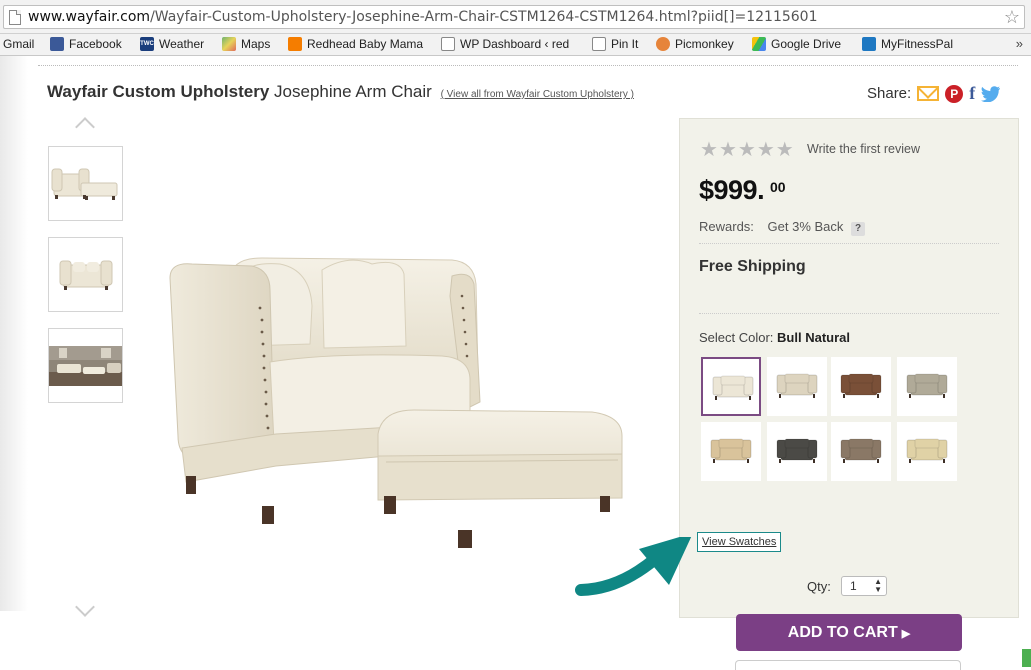  What do you see at coordinates (889, 93) in the screenshot?
I see `share-label: Share:` at bounding box center [889, 93].